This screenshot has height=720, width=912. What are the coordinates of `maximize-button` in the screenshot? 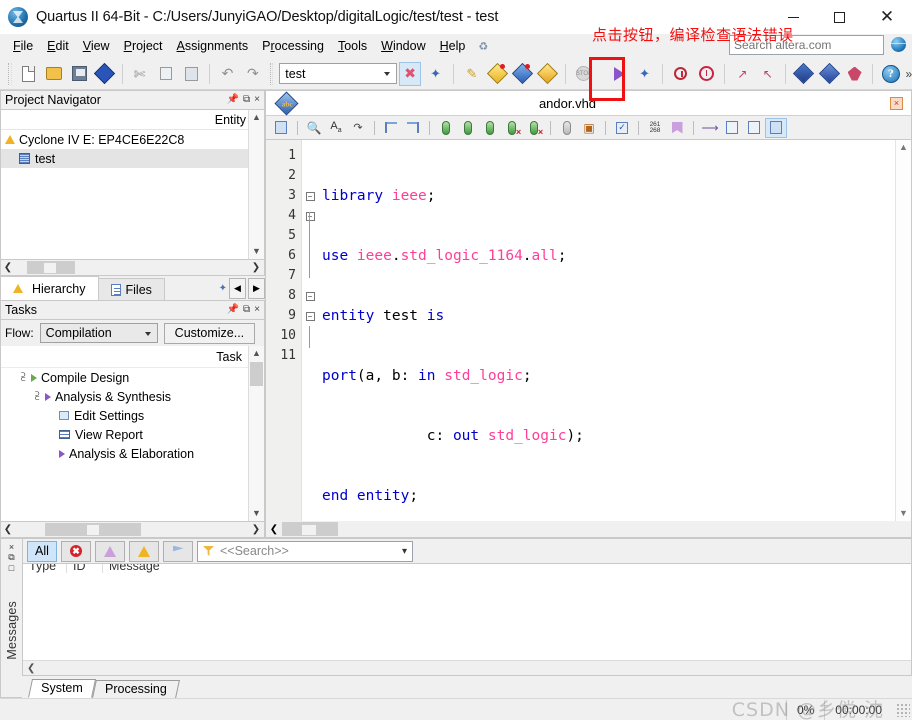 It's located at (839, 17).